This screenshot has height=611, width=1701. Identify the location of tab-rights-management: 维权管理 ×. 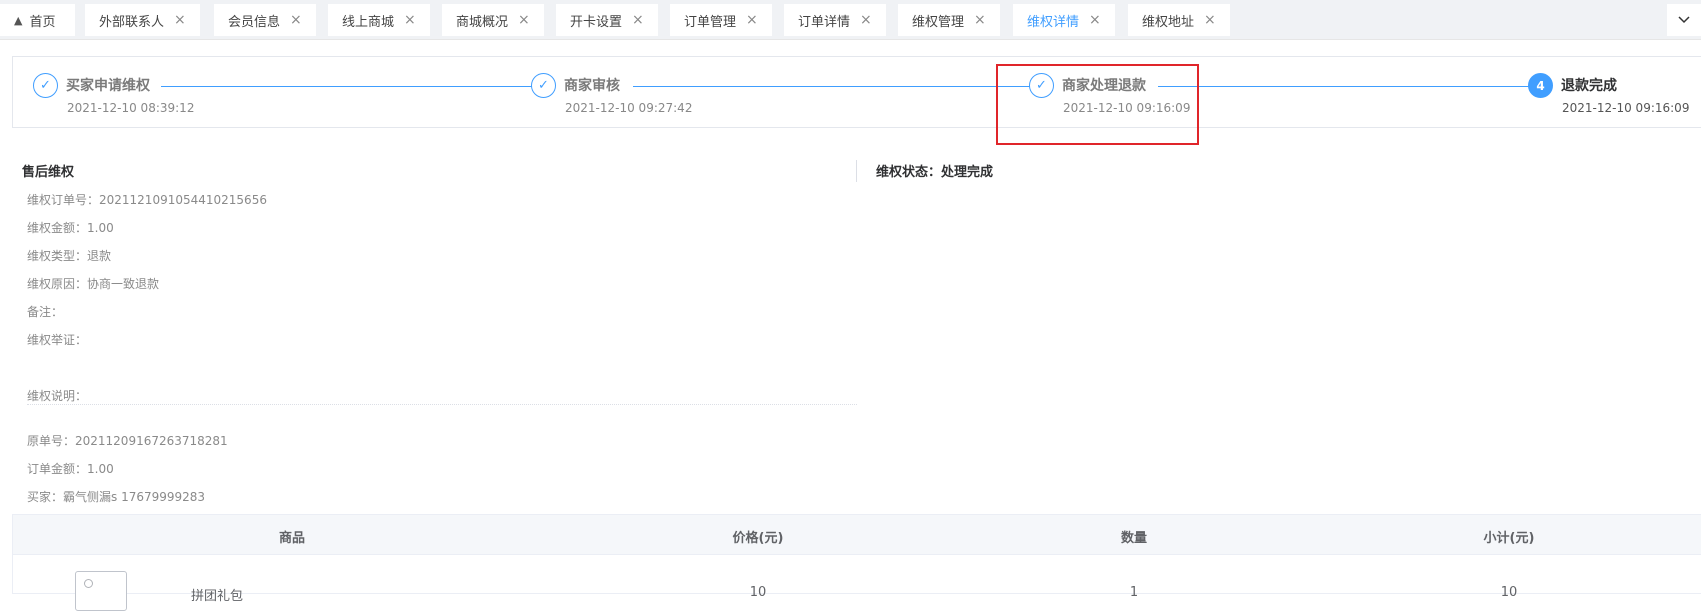
(949, 20).